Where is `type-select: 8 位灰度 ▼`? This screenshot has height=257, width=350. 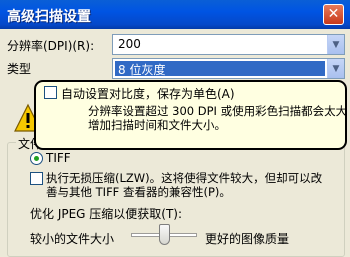
type-select: 8 位灰度 ▼ is located at coordinates (228, 68).